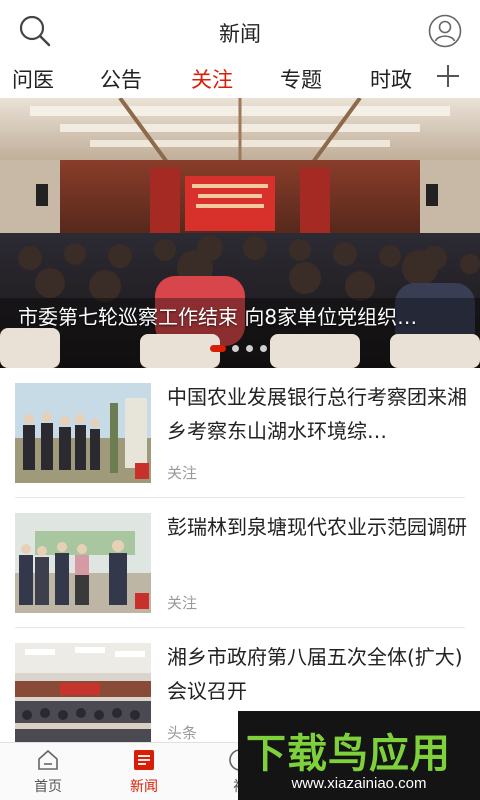  What do you see at coordinates (240, 80) in the screenshot?
I see `category-tabs: 问医 公告 关注 专题 时政` at bounding box center [240, 80].